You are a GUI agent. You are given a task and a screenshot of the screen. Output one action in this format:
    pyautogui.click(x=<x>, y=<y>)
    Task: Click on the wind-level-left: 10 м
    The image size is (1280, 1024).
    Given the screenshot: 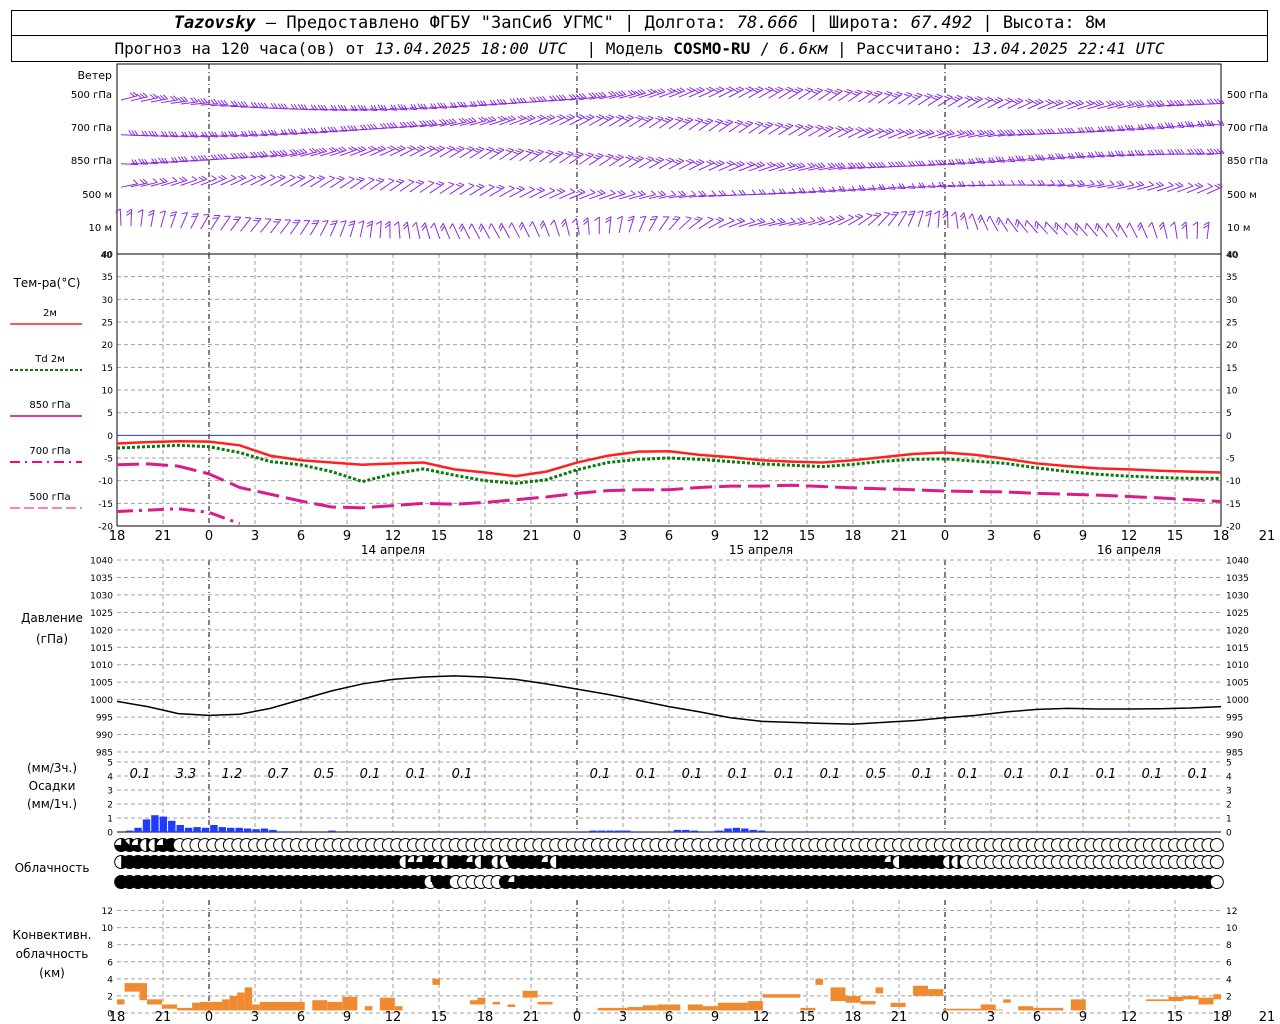 What is the action you would take?
    pyautogui.click(x=100, y=228)
    